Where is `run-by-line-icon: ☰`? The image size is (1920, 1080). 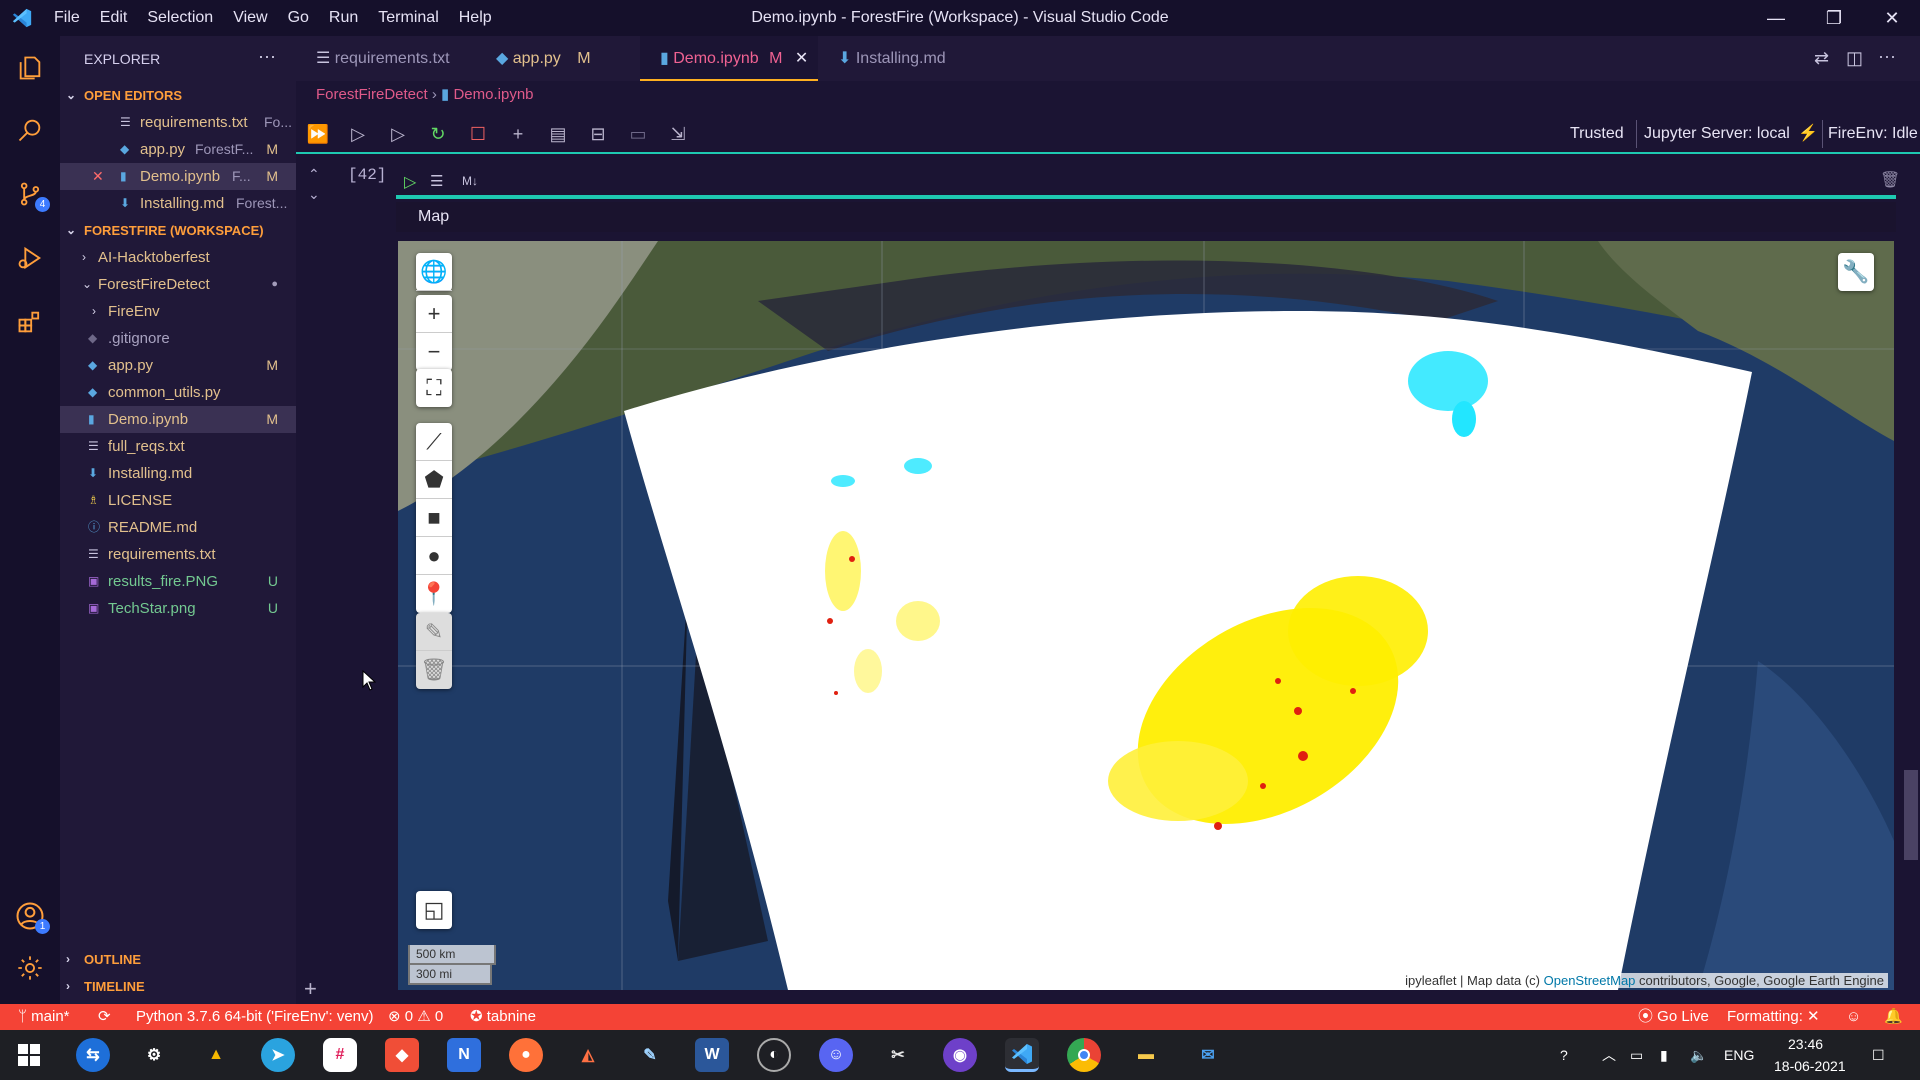
run-by-line-icon: ☰ is located at coordinates (436, 181).